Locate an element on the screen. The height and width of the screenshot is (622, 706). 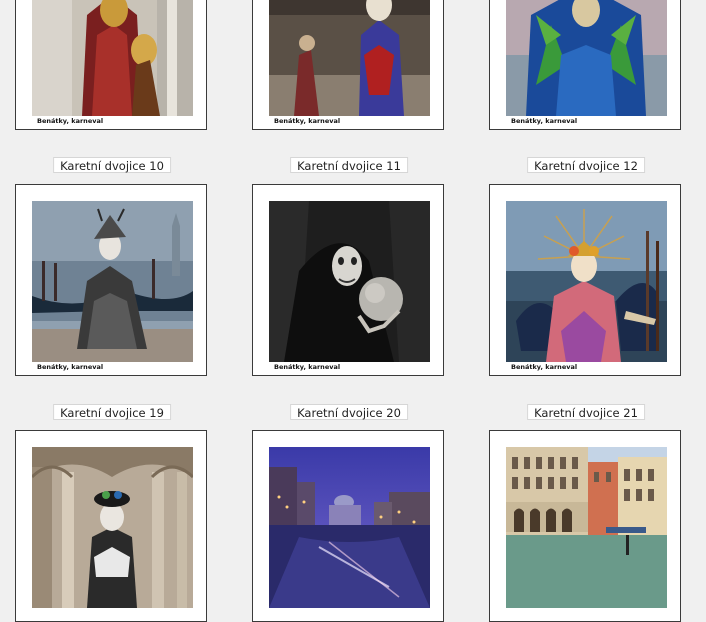
card-photo-sun-crown-costume is located at coordinates (586, 281).